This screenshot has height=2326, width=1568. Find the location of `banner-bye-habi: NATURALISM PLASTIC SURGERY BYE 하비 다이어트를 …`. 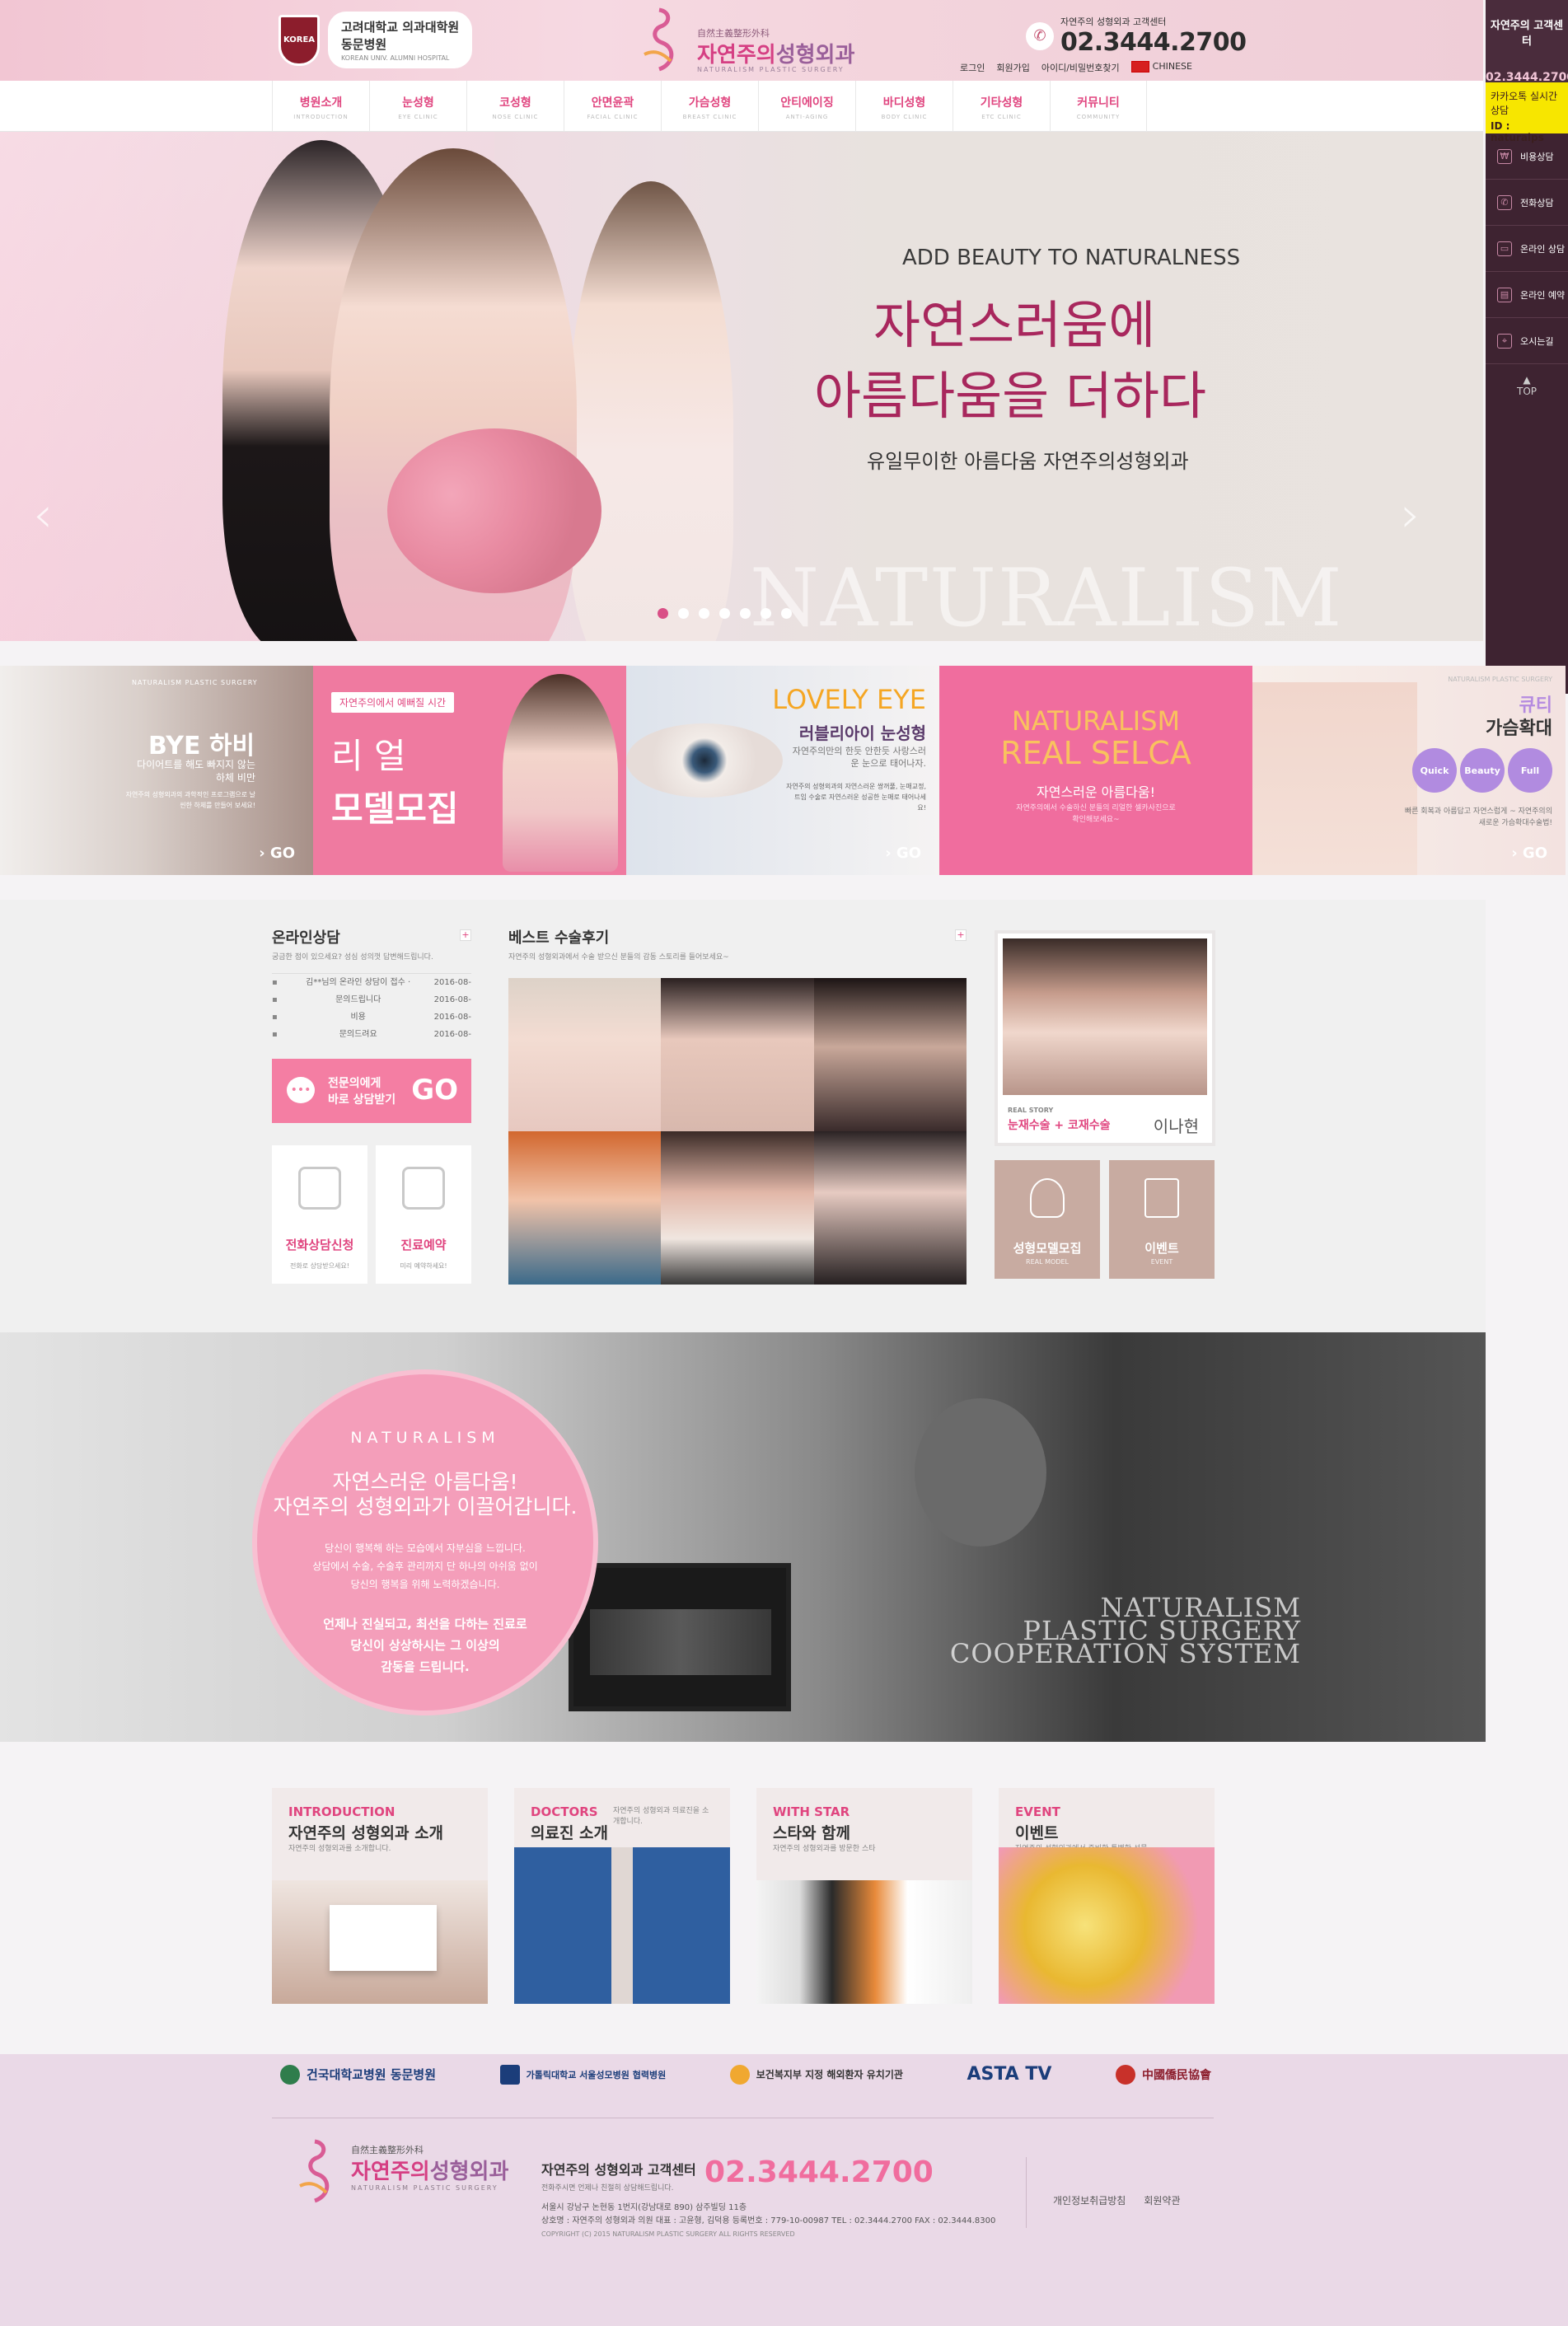

banner-bye-habi: NATURALISM PLASTIC SURGERY BYE 하비 다이어트를 … is located at coordinates (156, 770).